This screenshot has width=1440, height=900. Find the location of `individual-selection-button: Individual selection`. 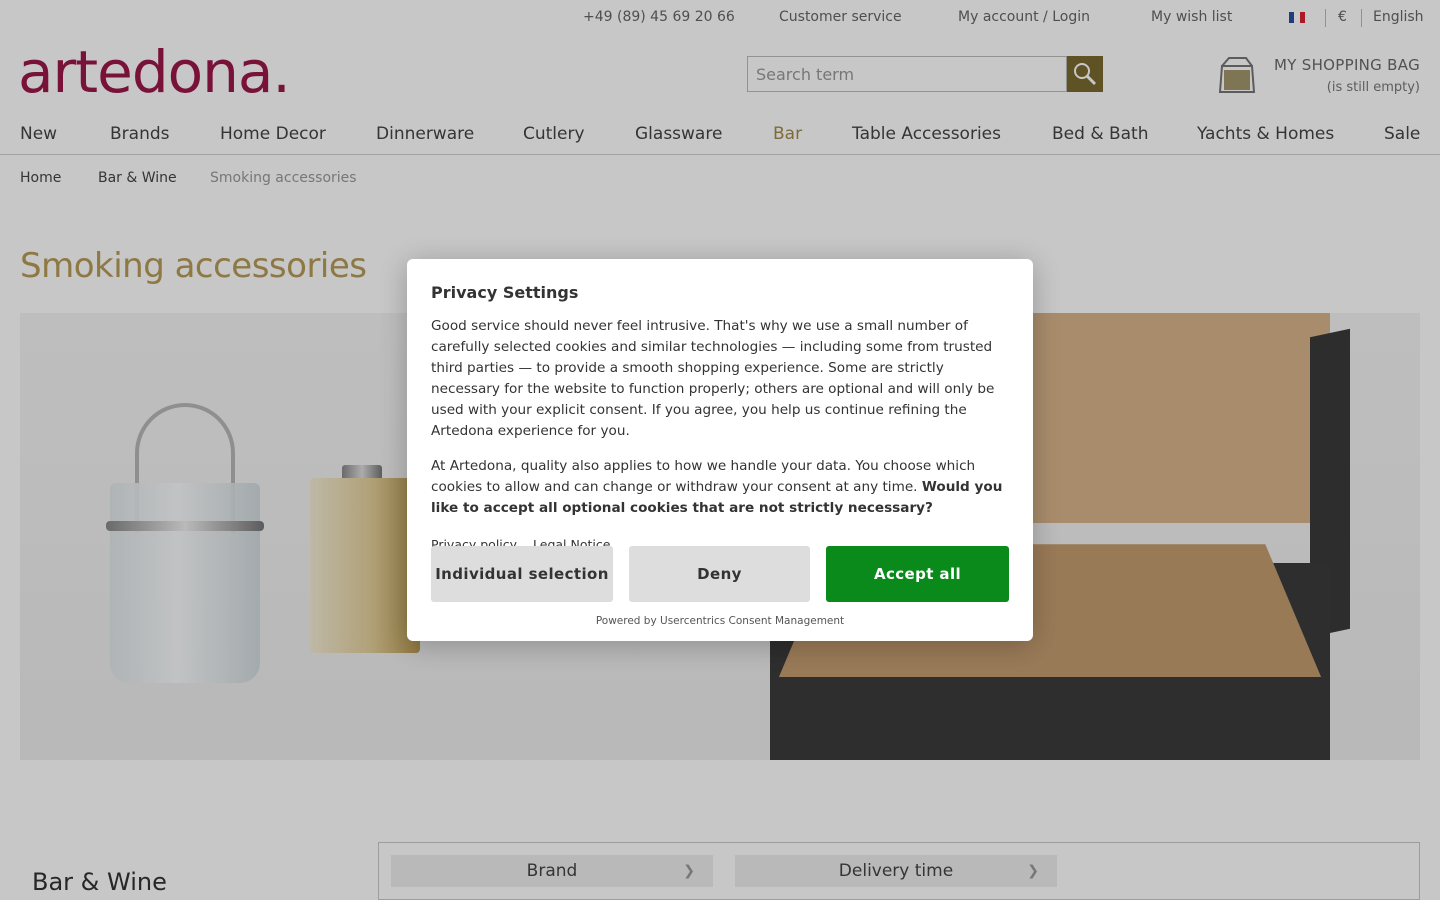

individual-selection-button: Individual selection is located at coordinates (522, 574).